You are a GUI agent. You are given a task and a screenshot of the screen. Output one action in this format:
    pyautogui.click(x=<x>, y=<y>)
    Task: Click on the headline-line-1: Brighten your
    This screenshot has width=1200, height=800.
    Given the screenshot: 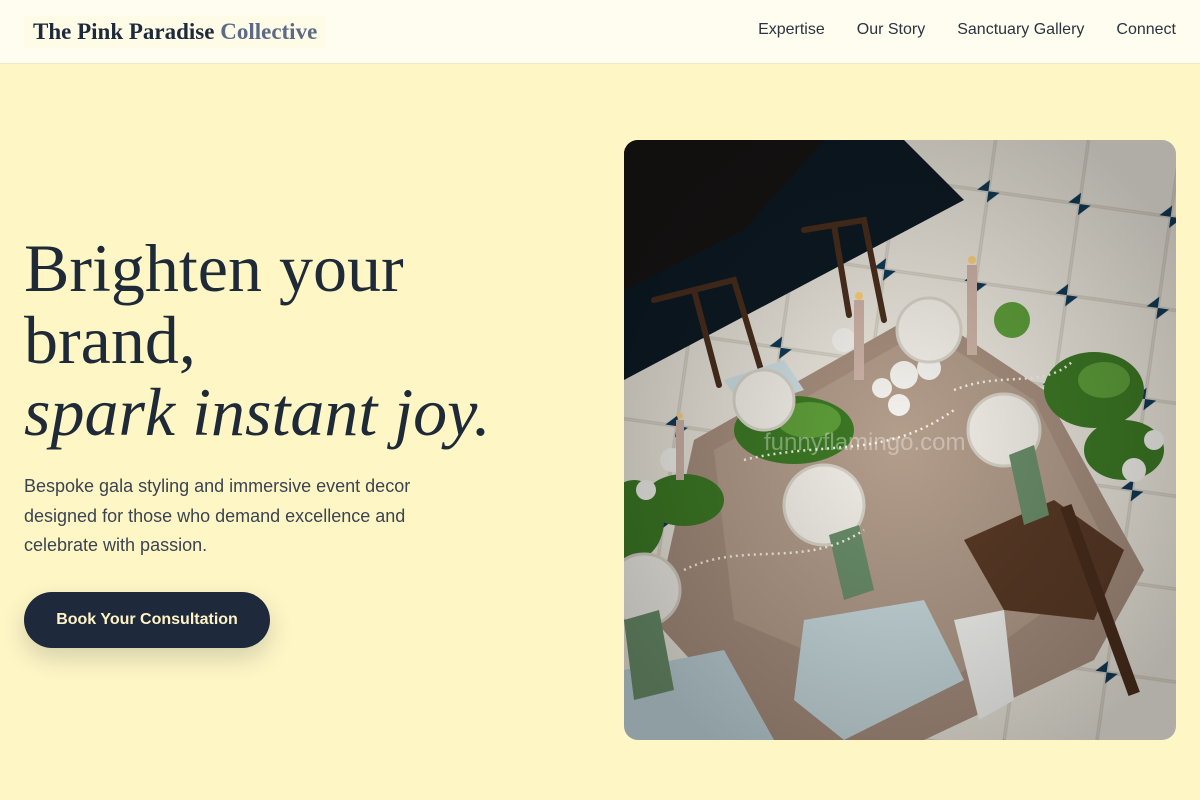 What is the action you would take?
    pyautogui.click(x=214, y=268)
    